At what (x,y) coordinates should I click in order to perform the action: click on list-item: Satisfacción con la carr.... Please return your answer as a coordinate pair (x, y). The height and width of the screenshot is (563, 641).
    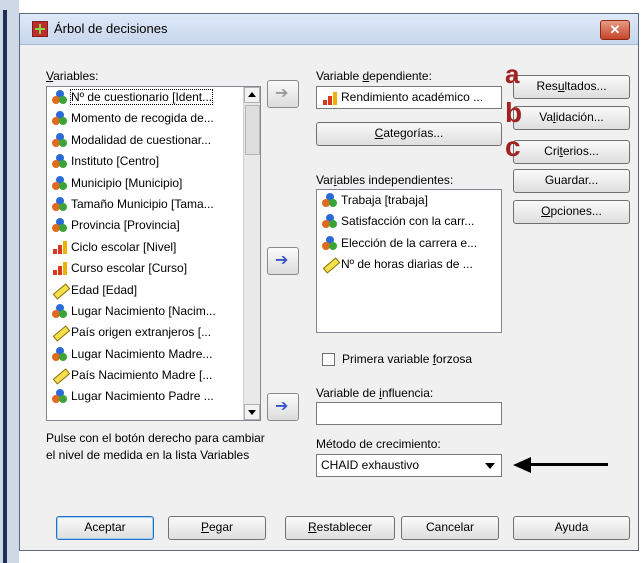
    Looking at the image, I should click on (409, 221).